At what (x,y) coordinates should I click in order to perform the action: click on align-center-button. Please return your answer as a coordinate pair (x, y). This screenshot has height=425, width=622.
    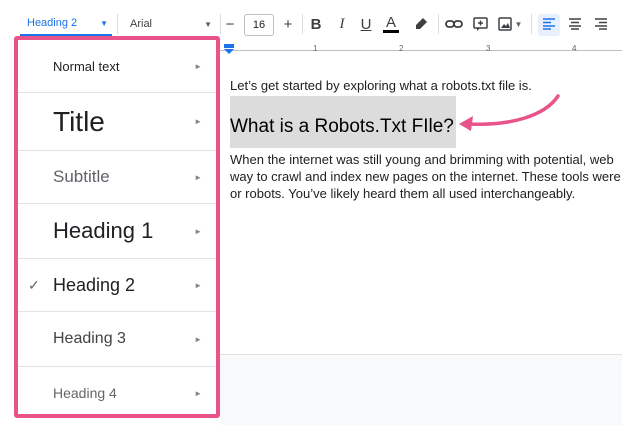
    Looking at the image, I should click on (575, 24).